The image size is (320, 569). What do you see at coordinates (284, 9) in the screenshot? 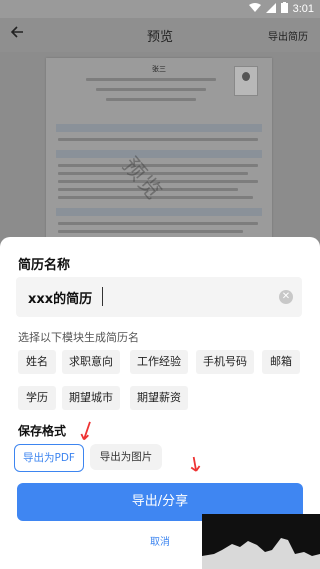
I see `battery-icon` at bounding box center [284, 9].